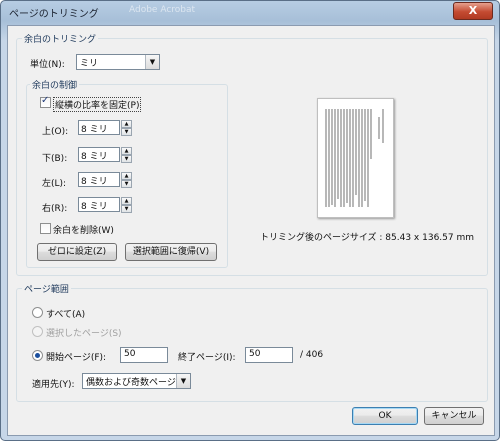 The image size is (500, 441). I want to click on unit-select-value: ミリ, so click(89, 64).